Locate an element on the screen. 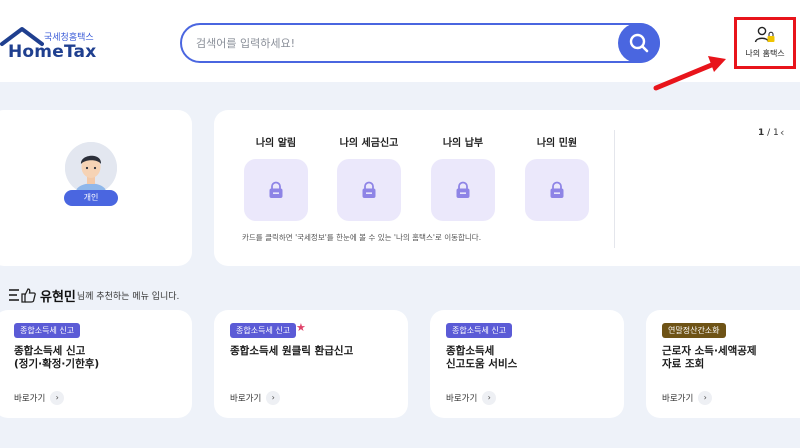 The image size is (800, 448). recommend-card: 종합소득세 신고 종합소득세 신고 (정기·확정·기한후) 바로가기 › is located at coordinates (96, 364).